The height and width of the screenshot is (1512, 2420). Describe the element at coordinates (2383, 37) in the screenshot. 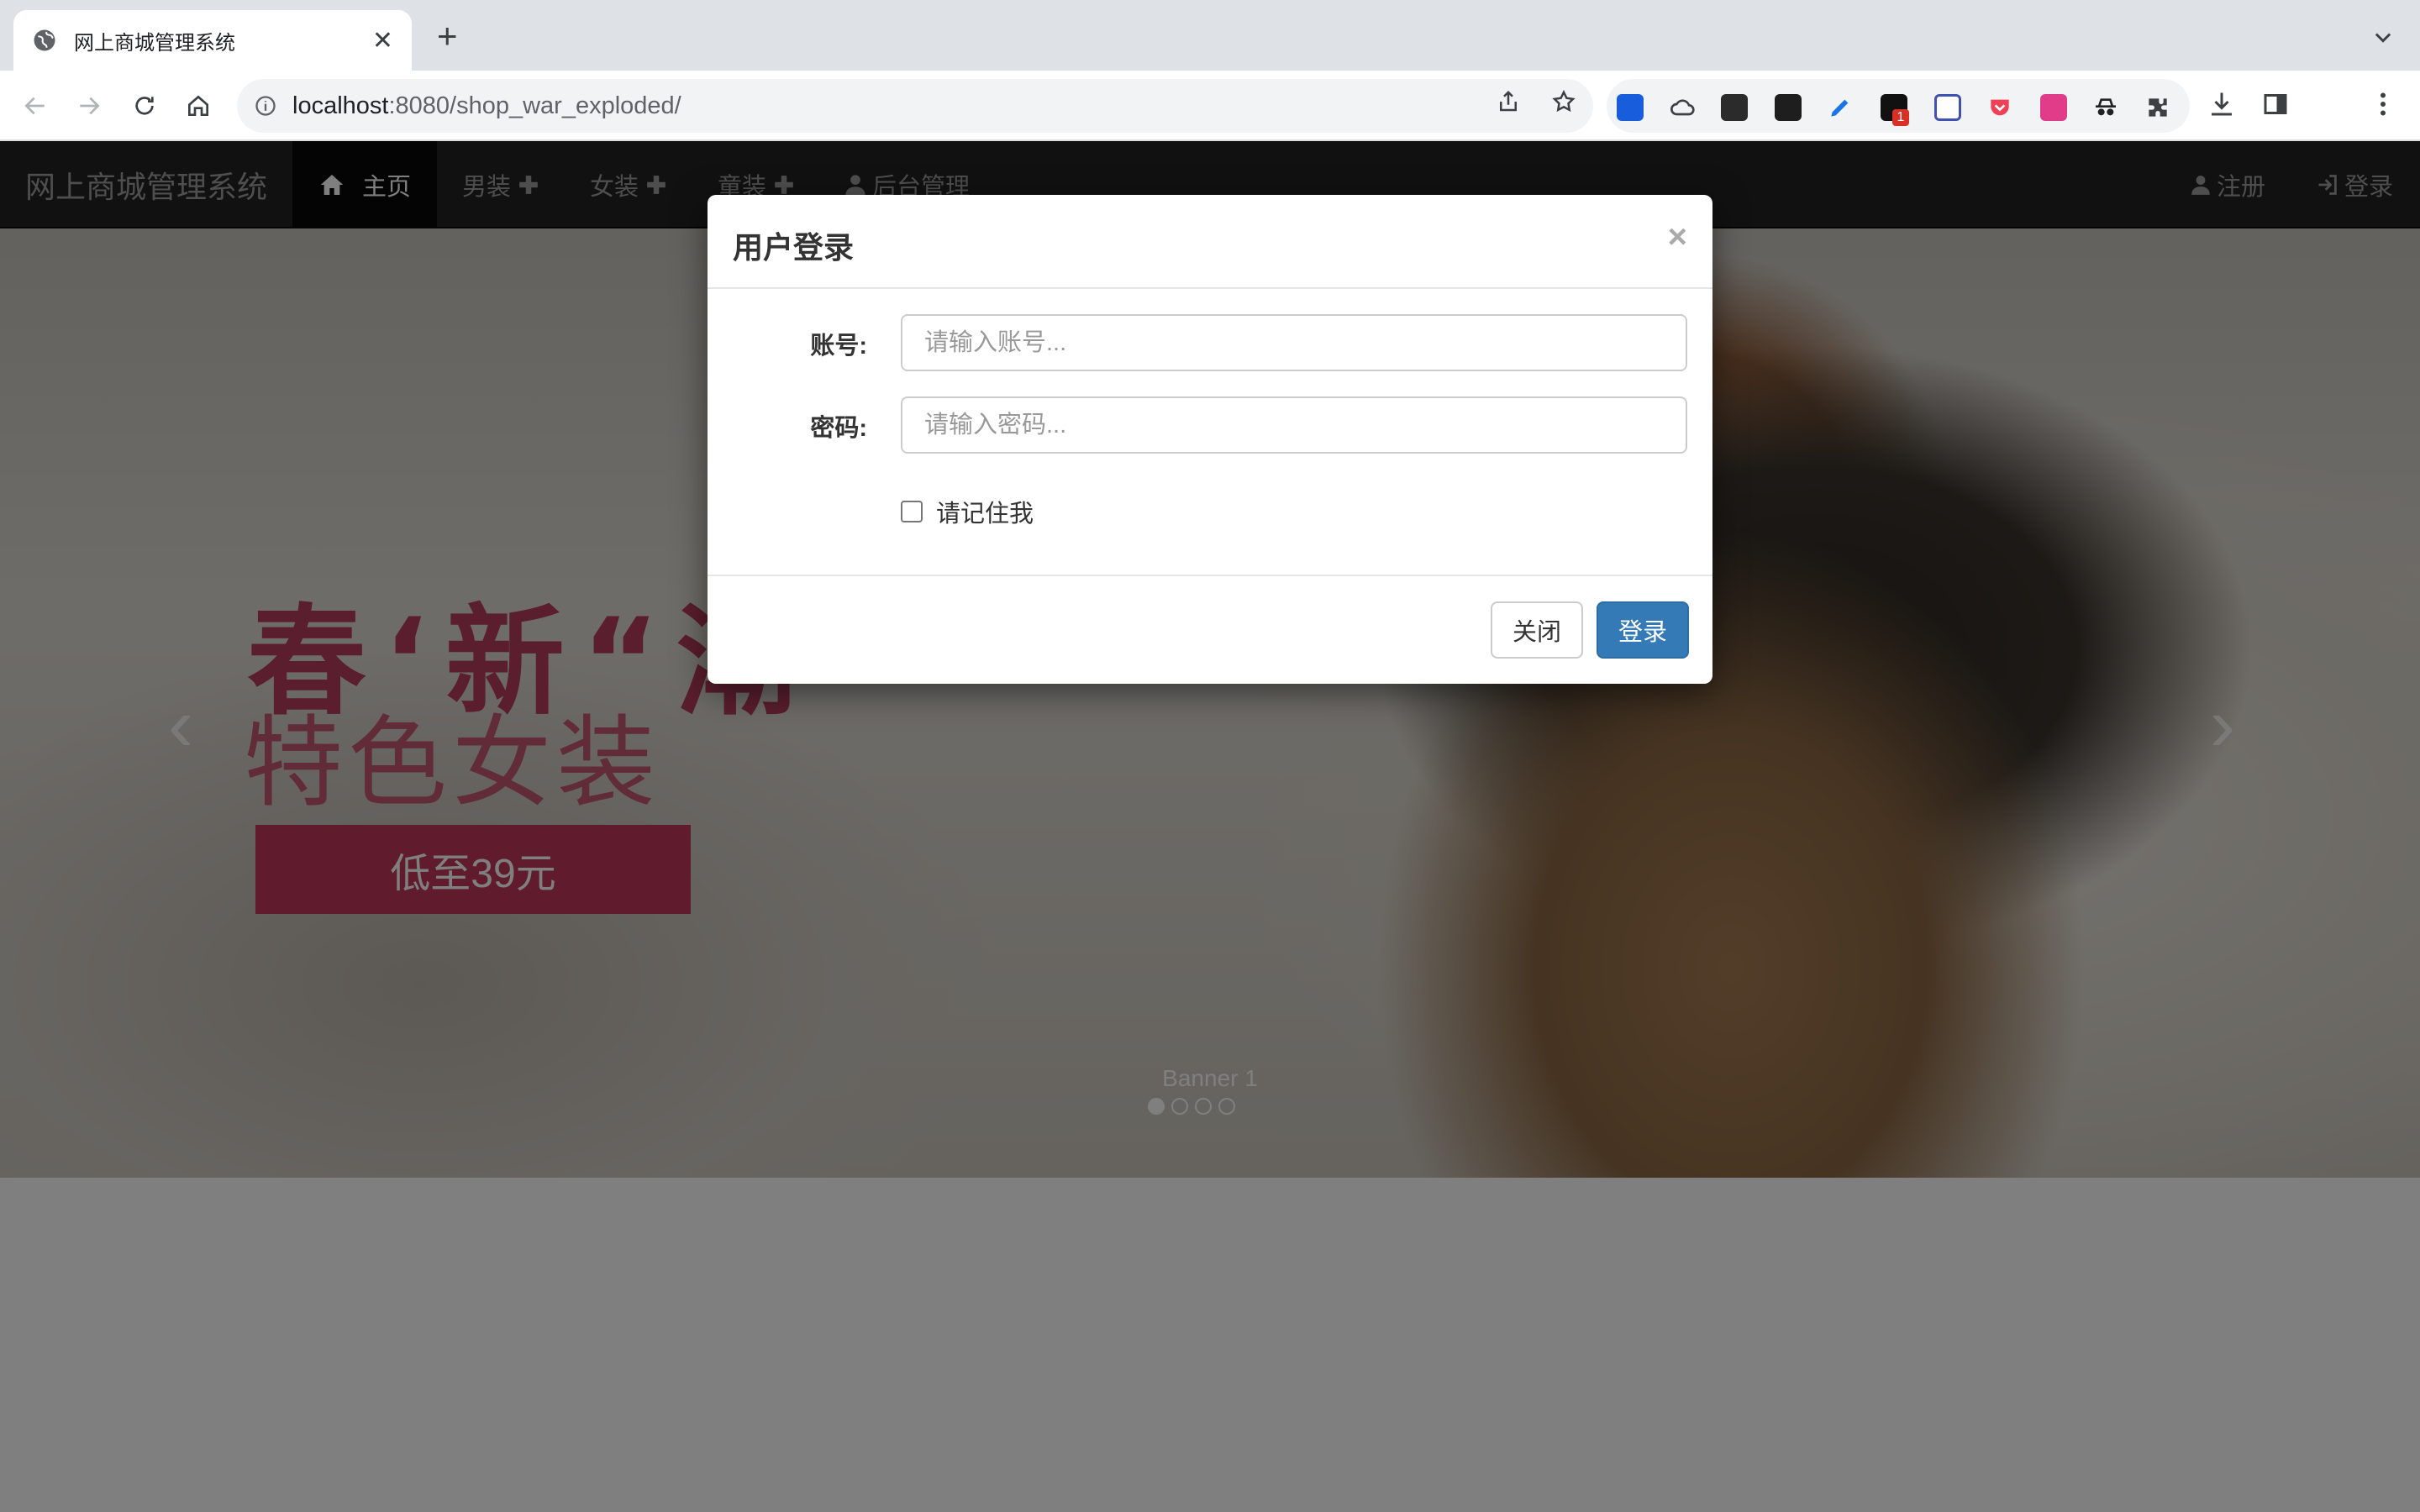

I see `chevron-down-icon` at that location.